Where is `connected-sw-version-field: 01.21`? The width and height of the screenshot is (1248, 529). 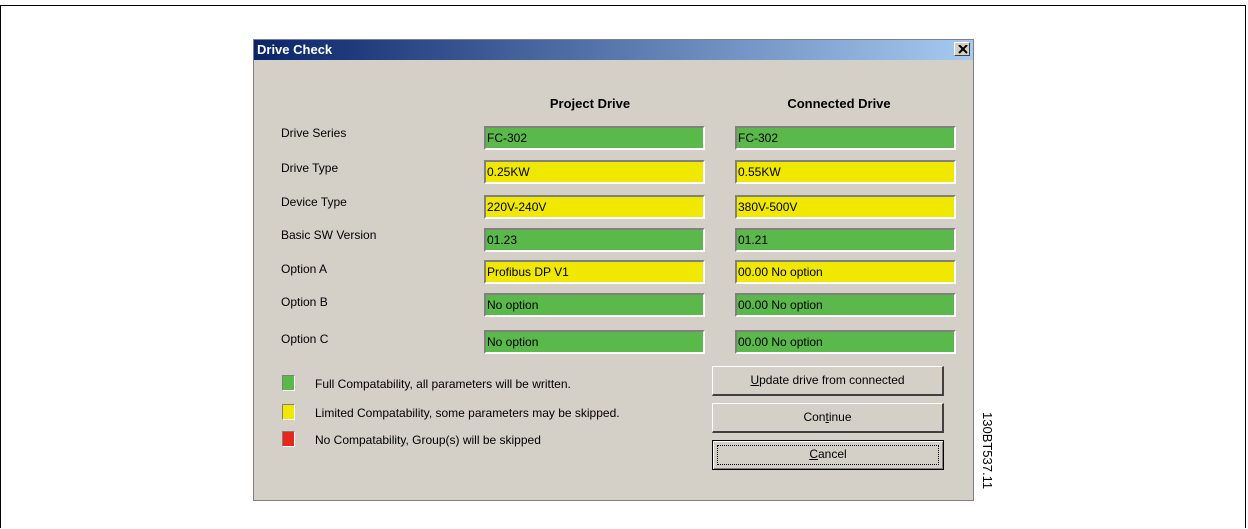
connected-sw-version-field: 01.21 is located at coordinates (845, 240).